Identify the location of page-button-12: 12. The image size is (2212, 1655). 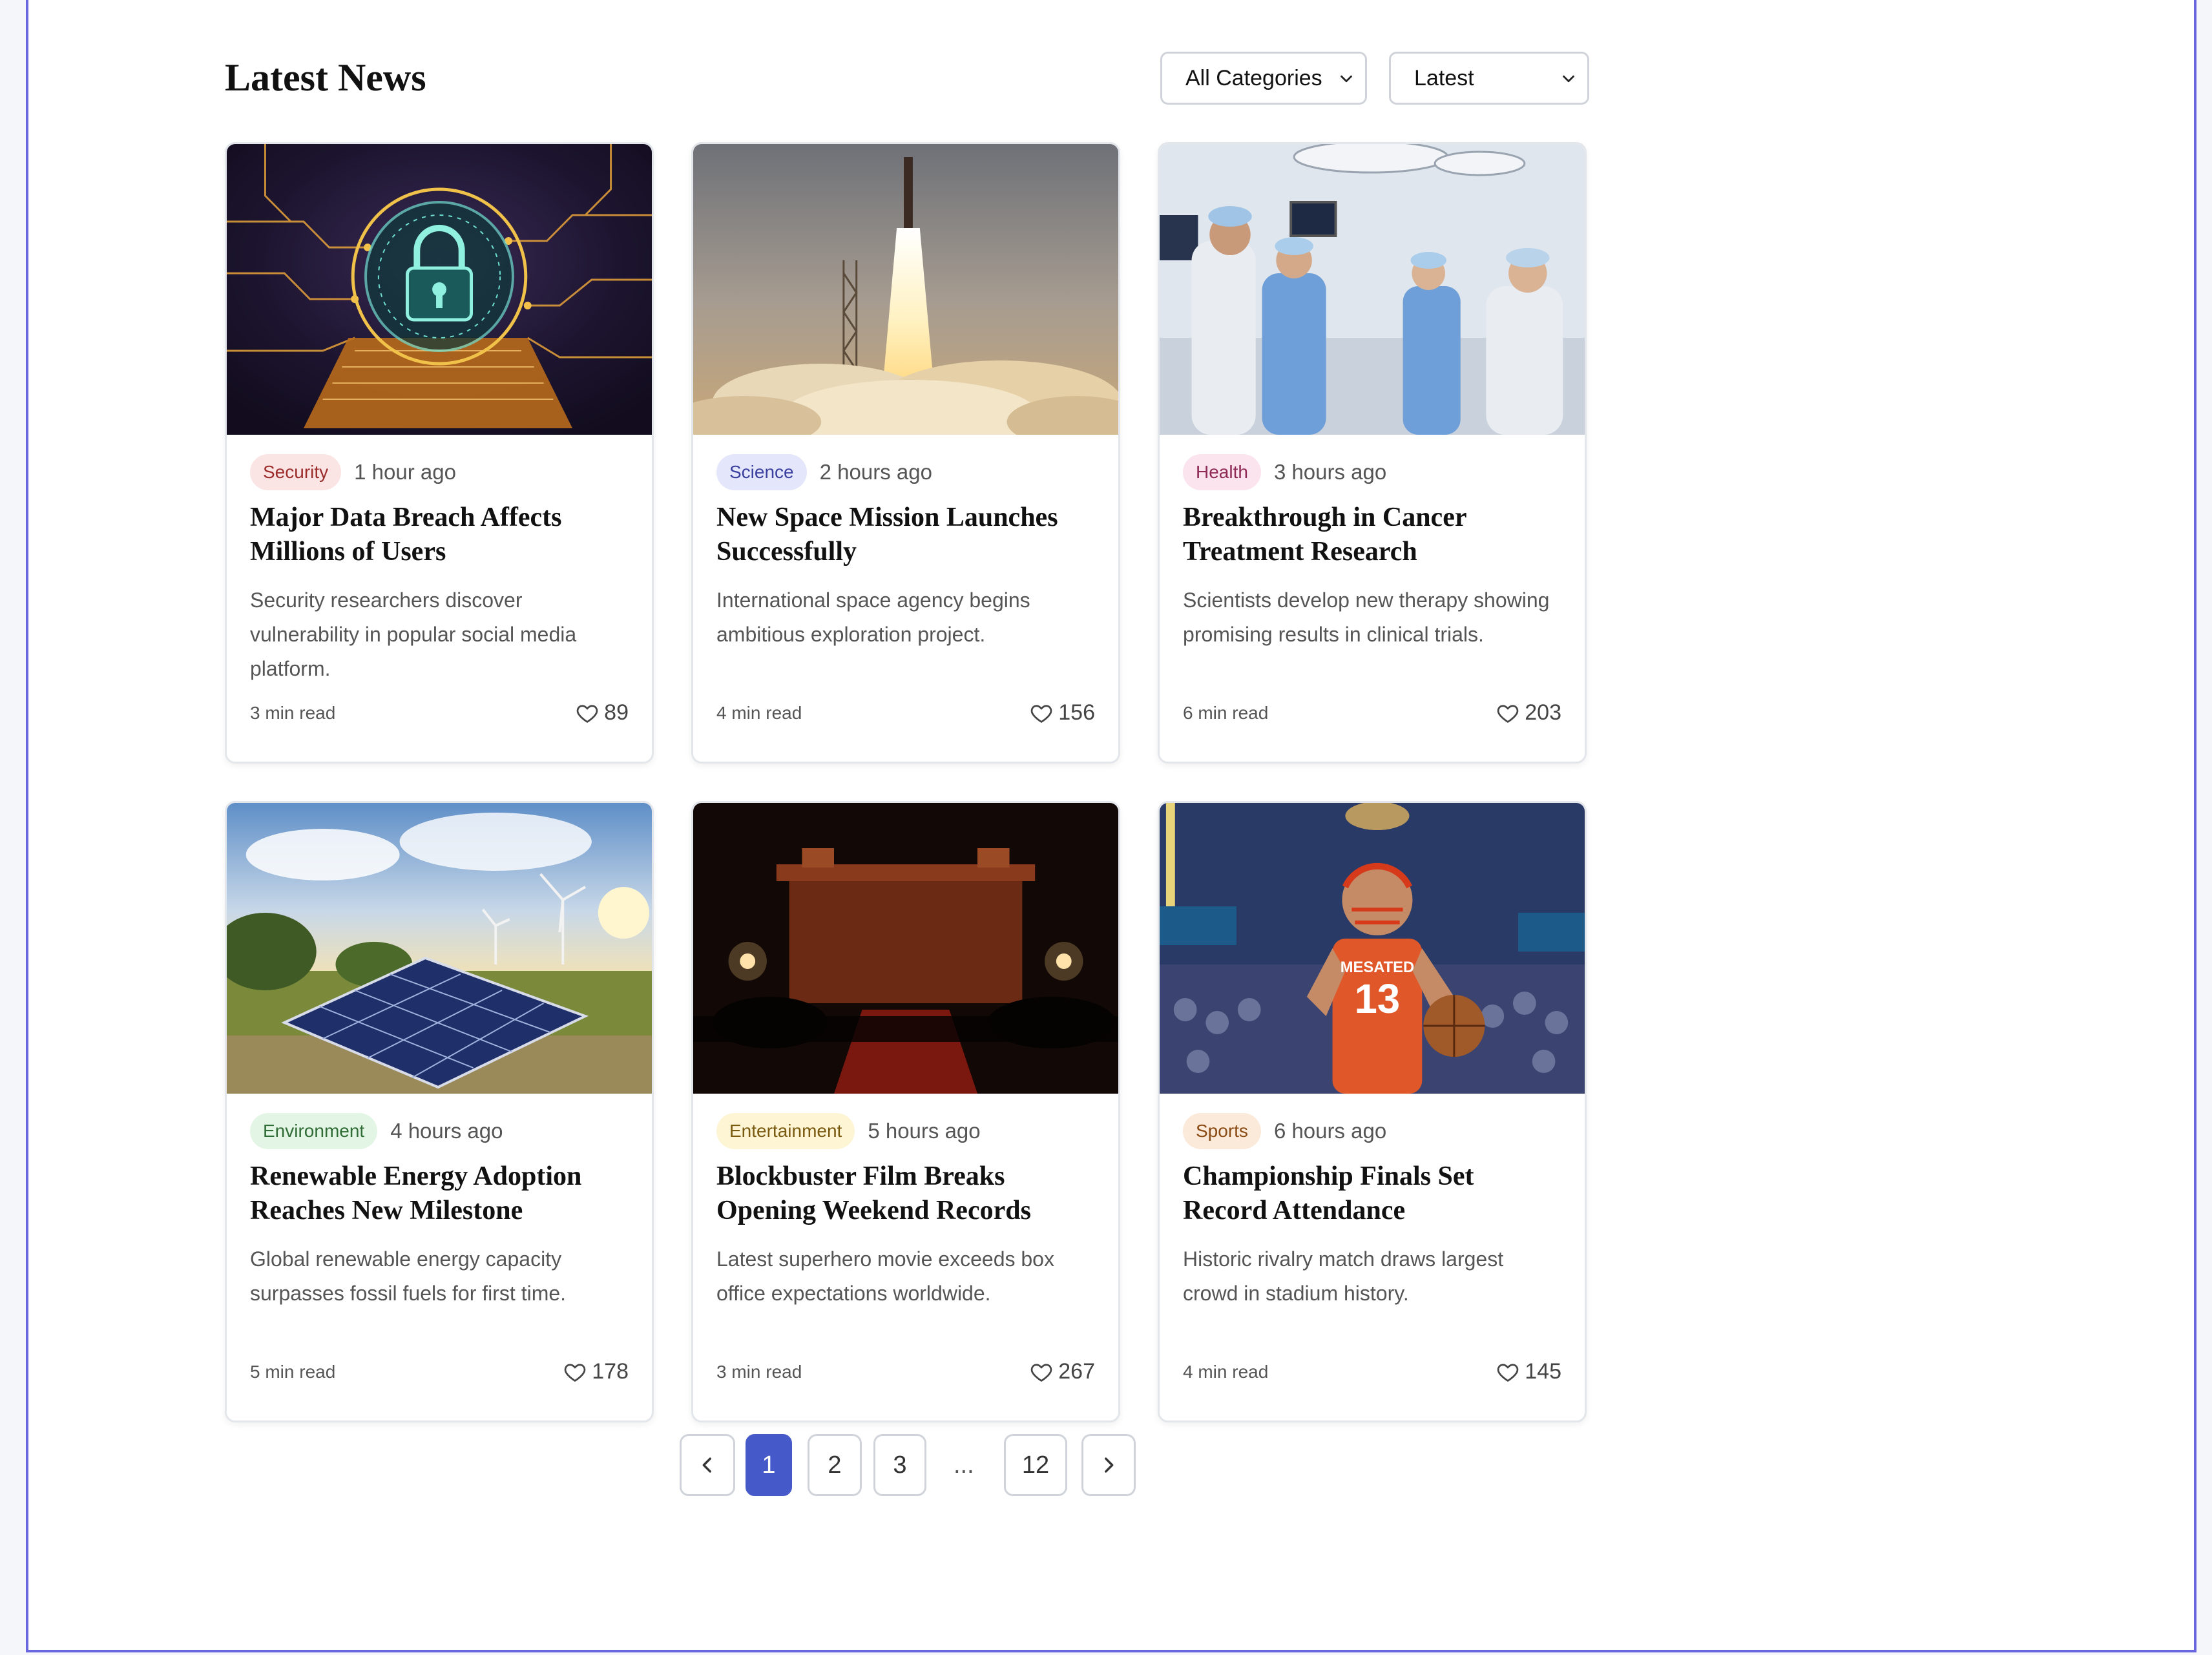
(1035, 1465).